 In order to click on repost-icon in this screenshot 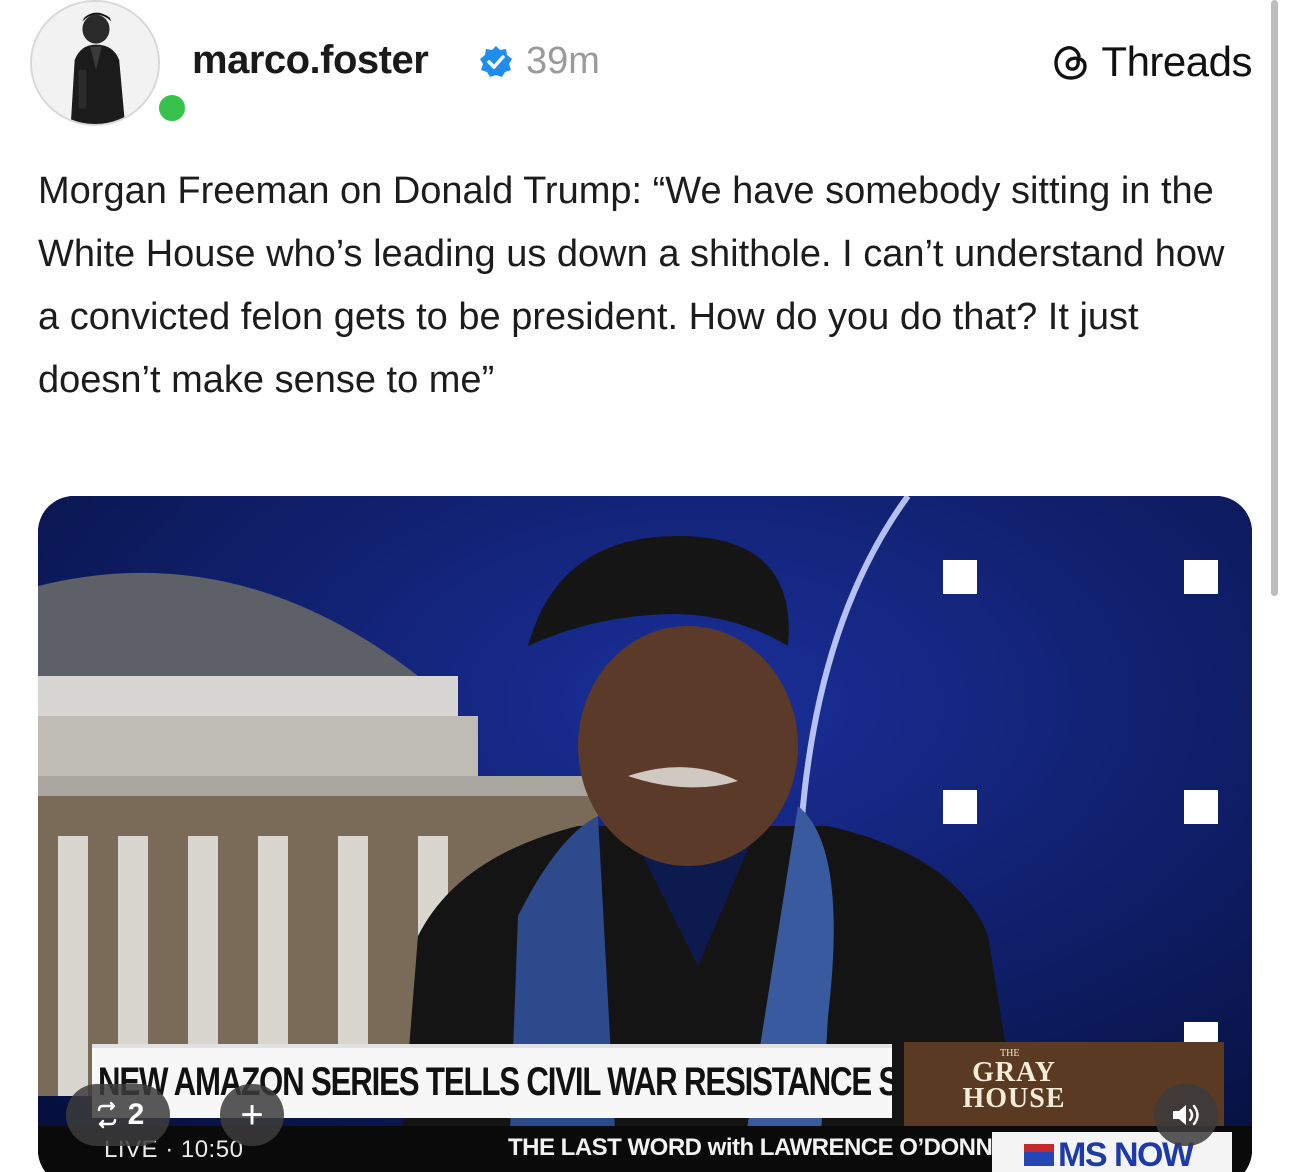, I will do `click(106, 1115)`.